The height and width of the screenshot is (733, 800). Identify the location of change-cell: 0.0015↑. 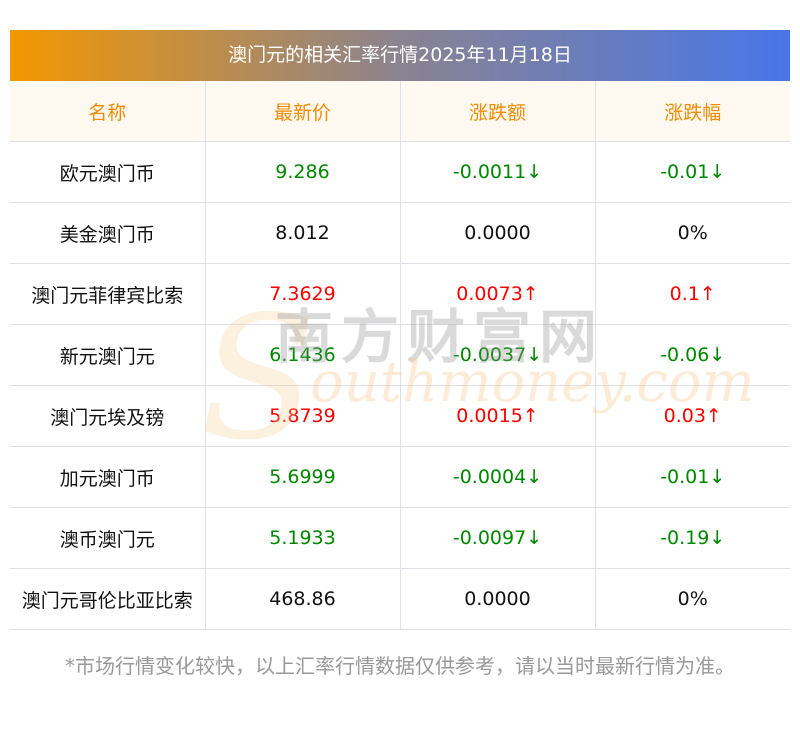
(497, 416).